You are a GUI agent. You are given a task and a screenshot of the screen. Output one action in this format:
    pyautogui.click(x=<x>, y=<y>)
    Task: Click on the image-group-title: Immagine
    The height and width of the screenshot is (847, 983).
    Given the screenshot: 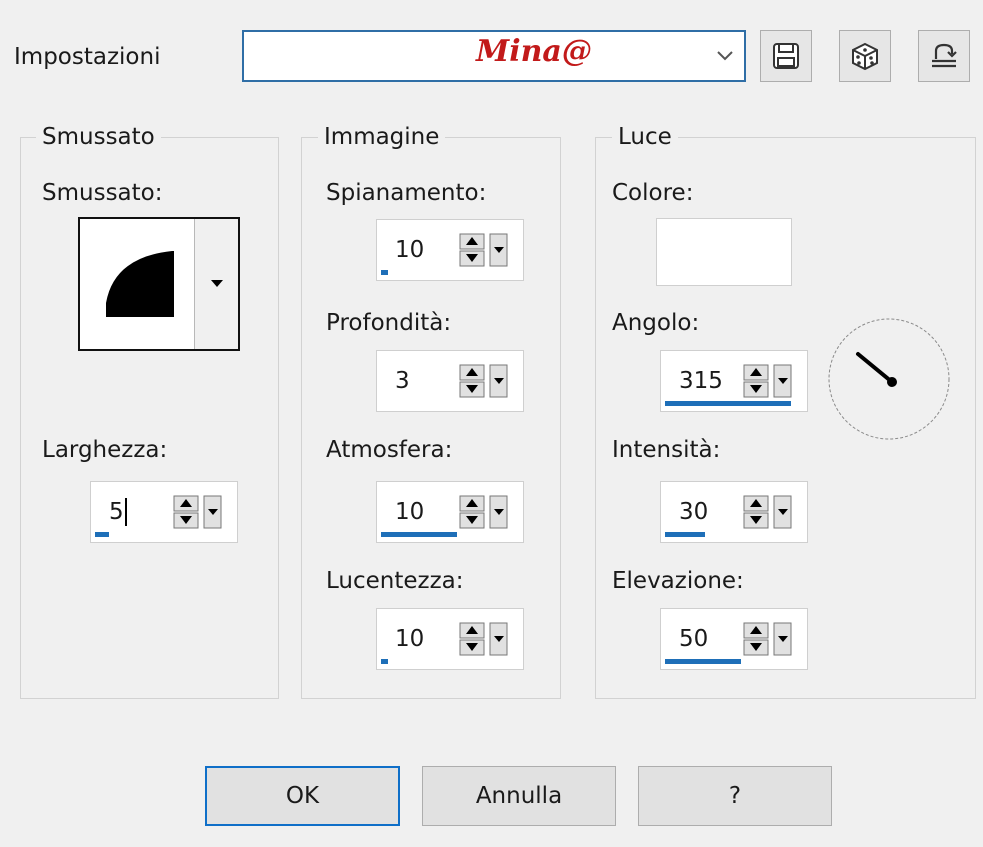 What is the action you would take?
    pyautogui.click(x=382, y=137)
    